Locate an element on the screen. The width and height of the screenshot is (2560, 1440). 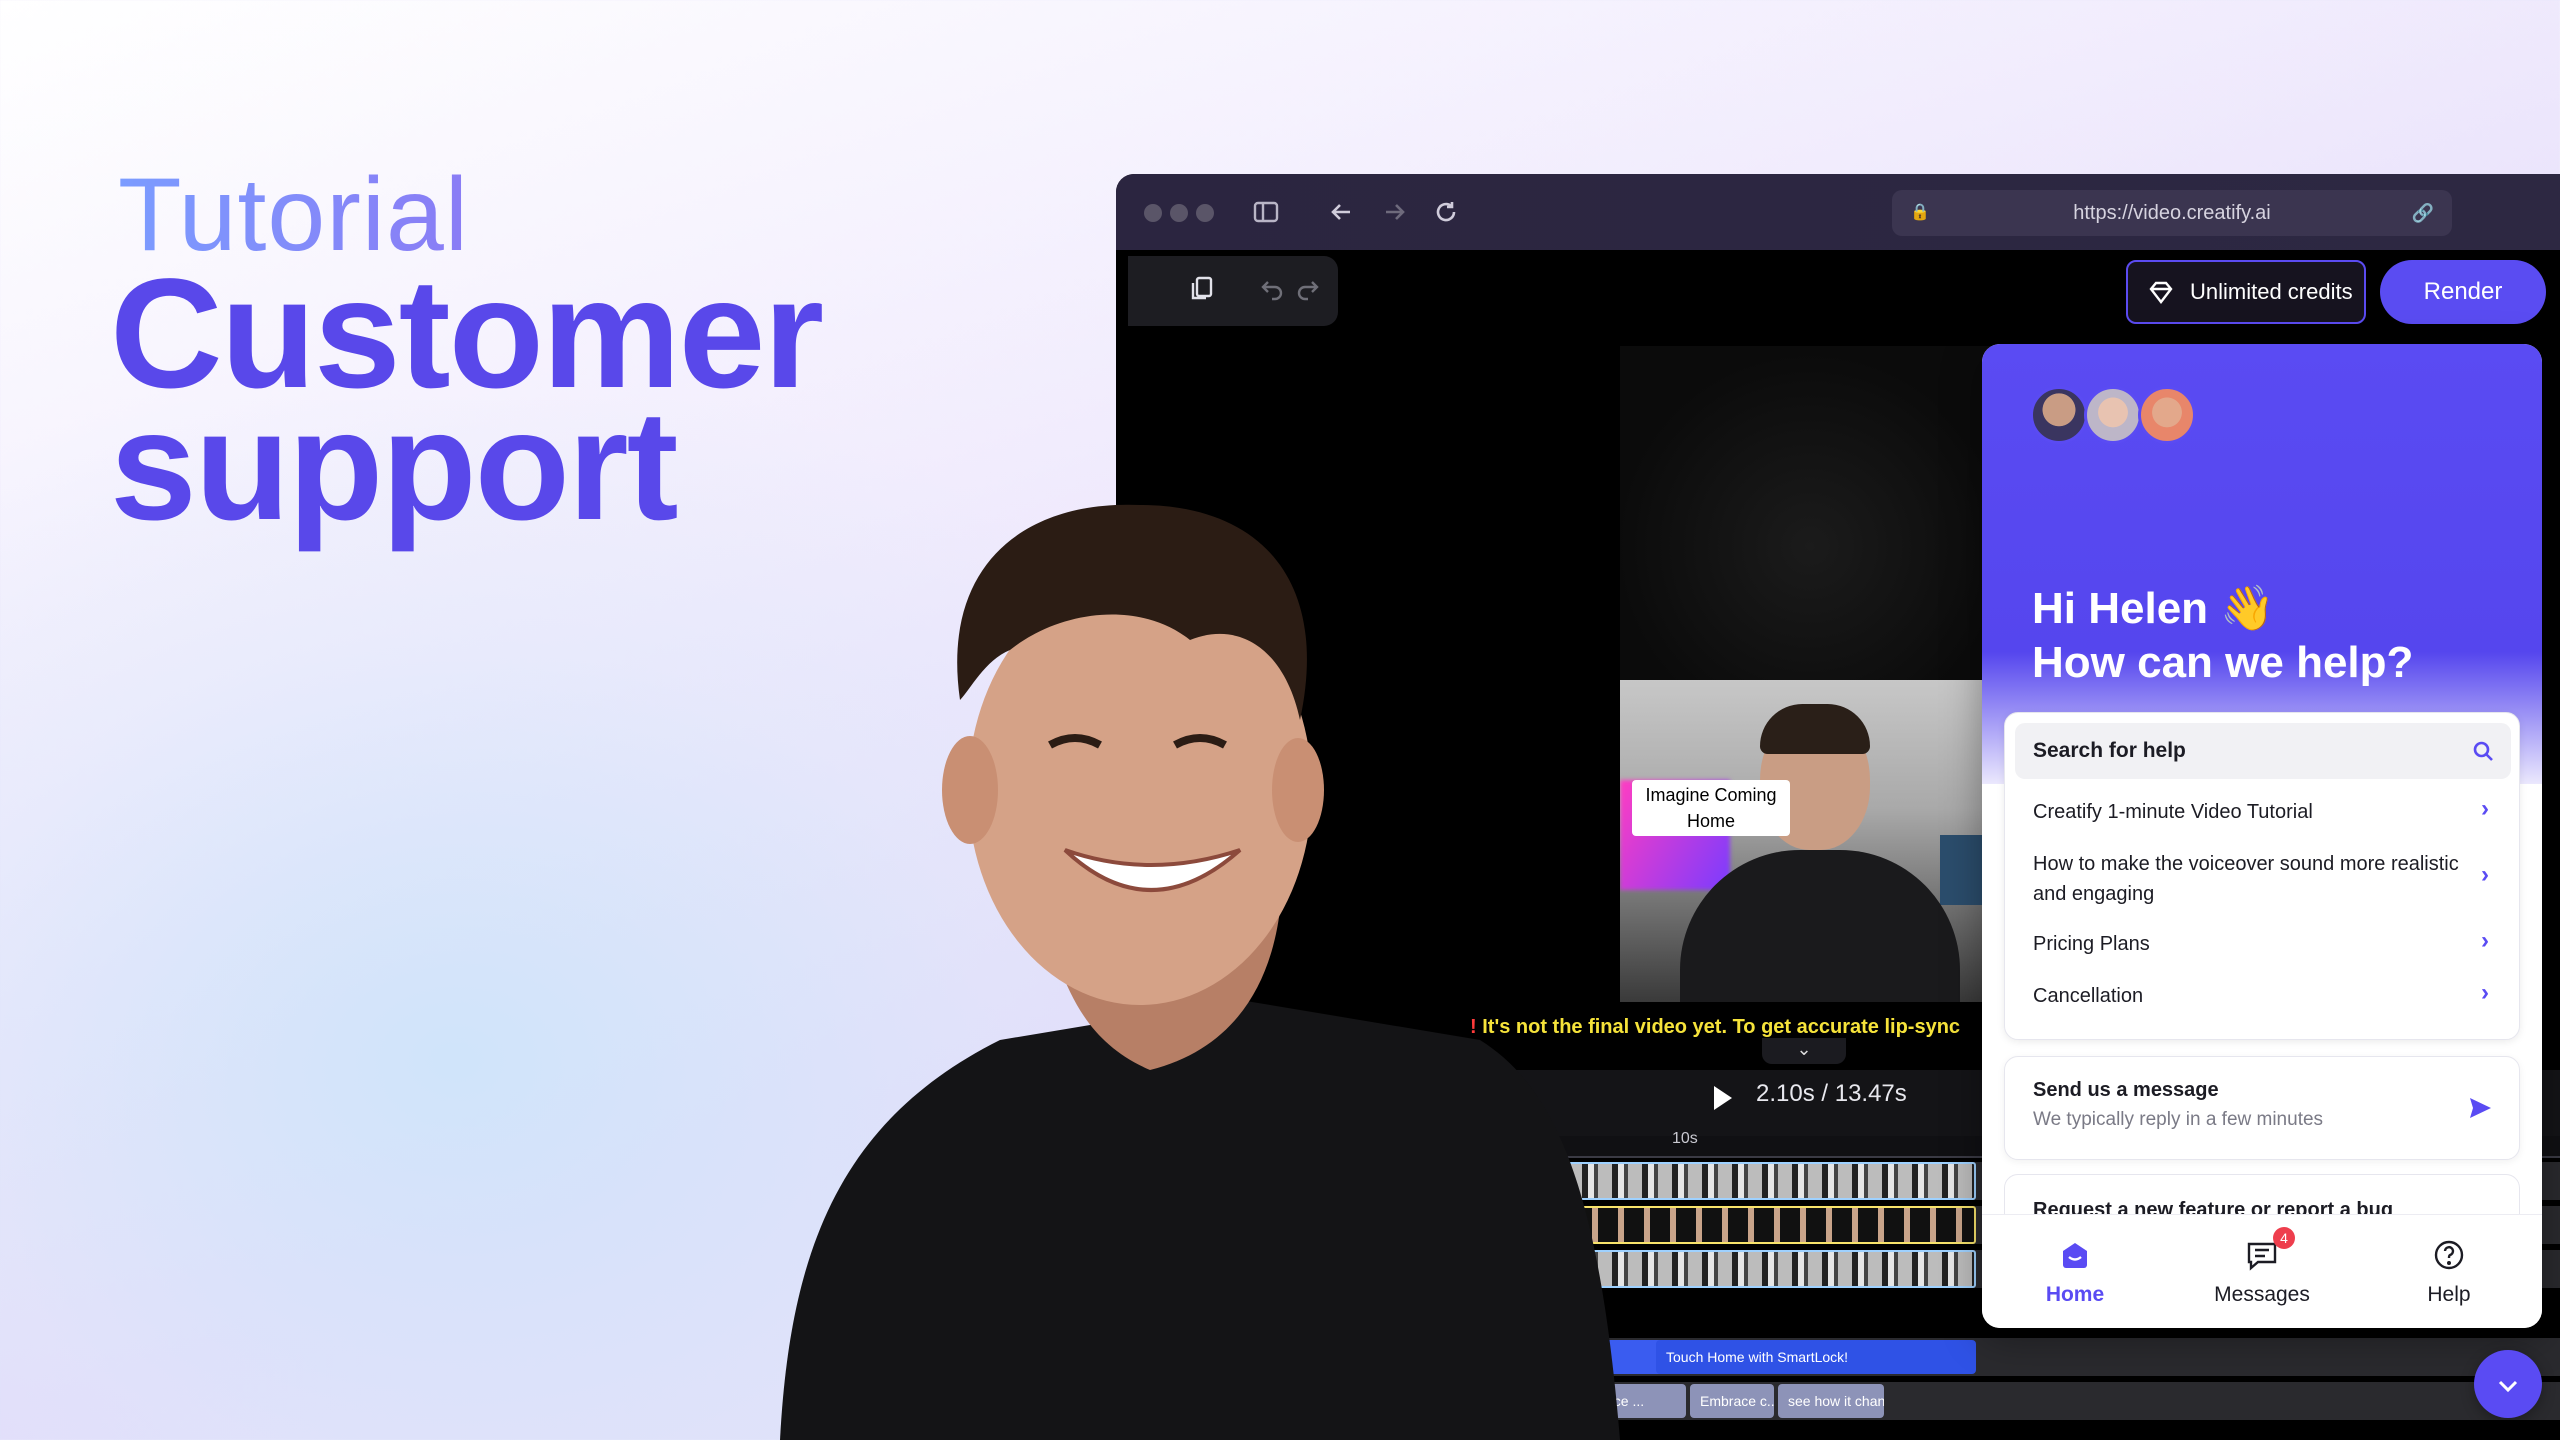
unread-badge: 4 is located at coordinates (2284, 1238).